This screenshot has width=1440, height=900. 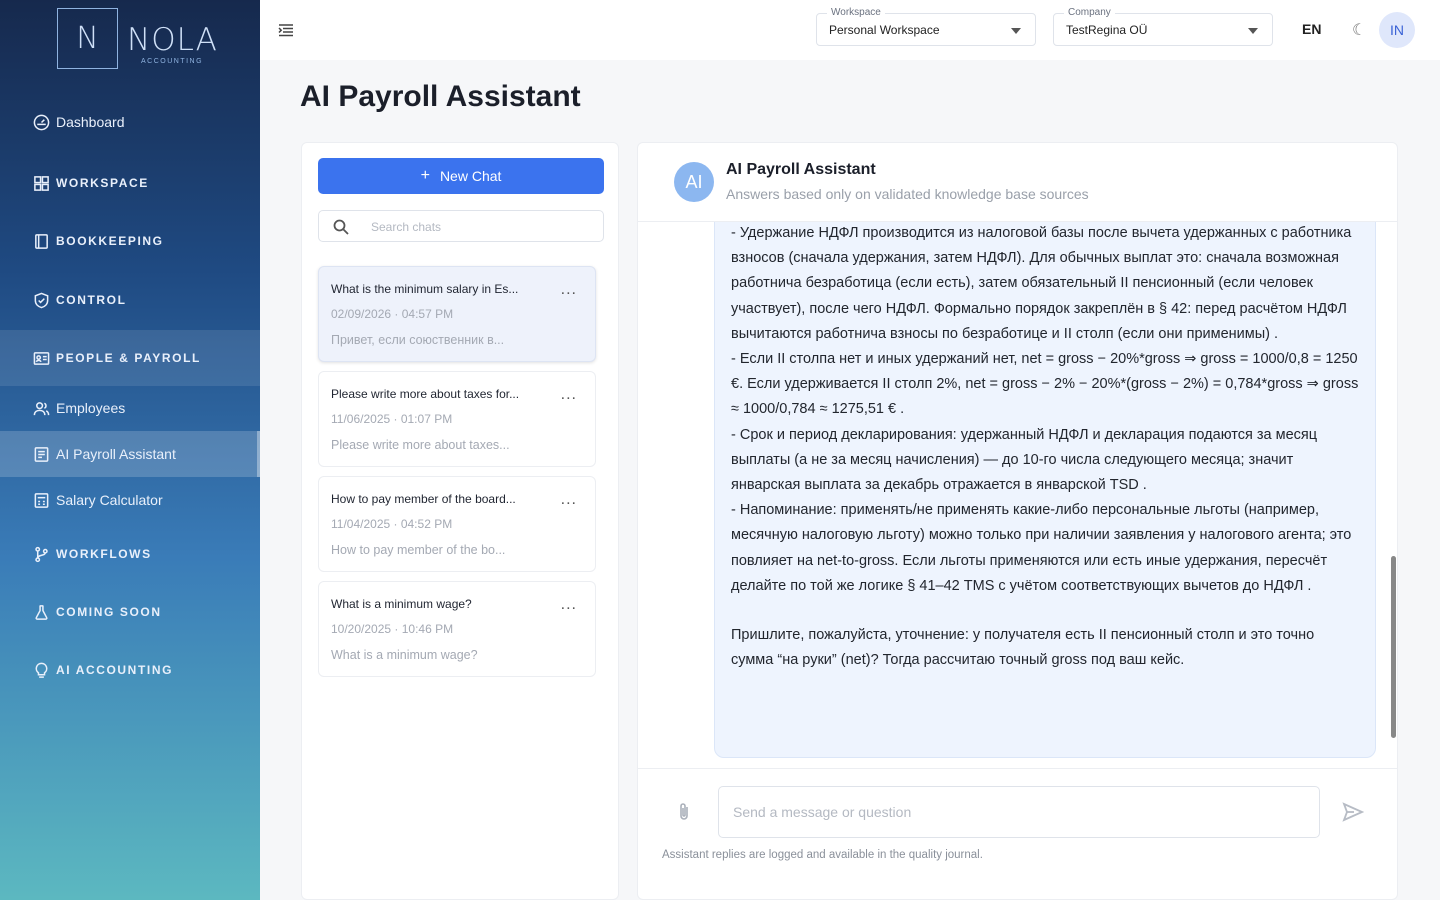 What do you see at coordinates (425, 175) in the screenshot?
I see `plus-icon: +` at bounding box center [425, 175].